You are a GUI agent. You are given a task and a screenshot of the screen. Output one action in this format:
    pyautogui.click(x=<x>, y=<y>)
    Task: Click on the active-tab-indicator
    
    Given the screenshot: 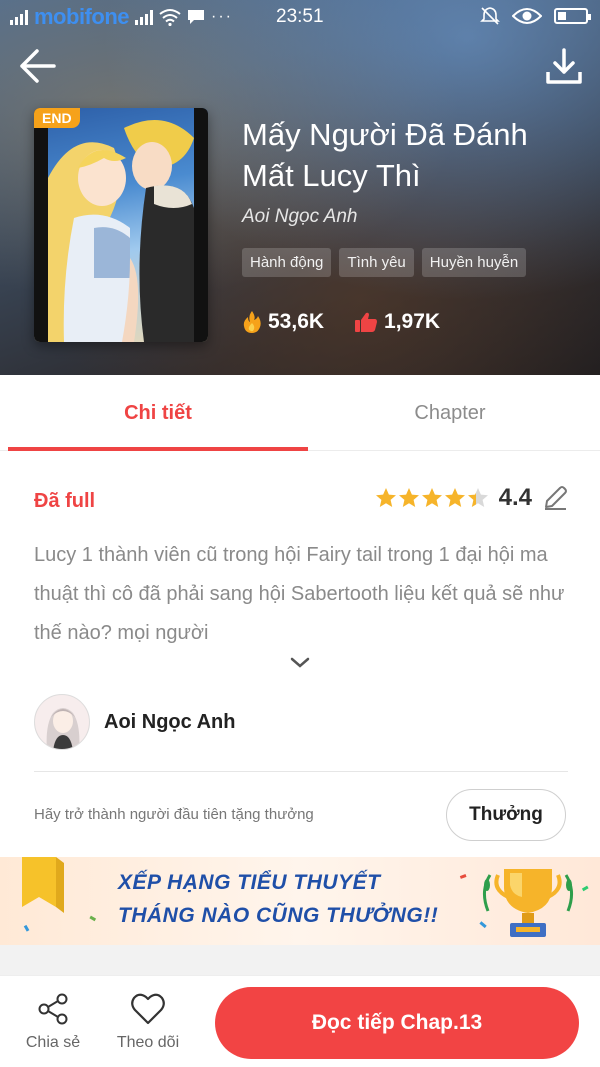 What is the action you would take?
    pyautogui.click(x=158, y=449)
    